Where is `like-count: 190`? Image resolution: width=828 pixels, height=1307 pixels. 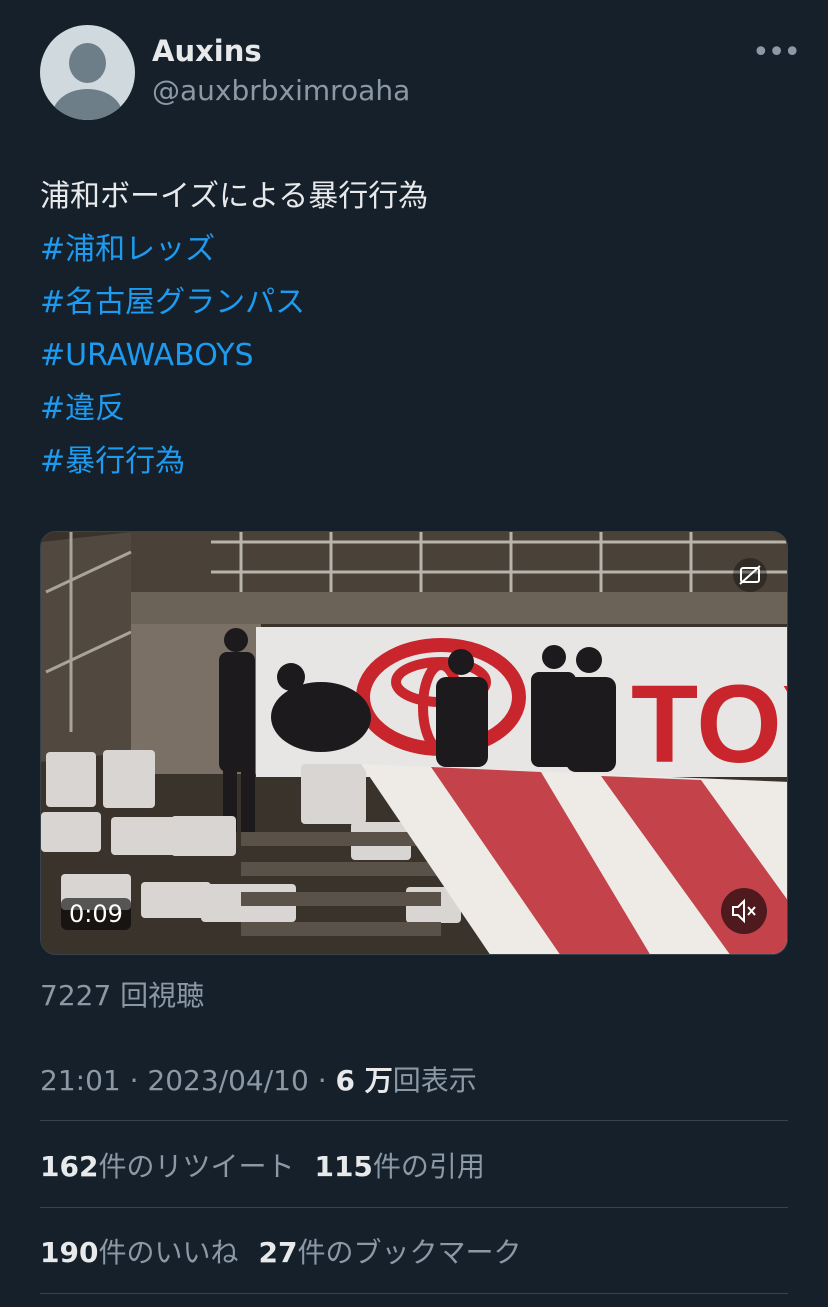
like-count: 190 is located at coordinates (69, 1252).